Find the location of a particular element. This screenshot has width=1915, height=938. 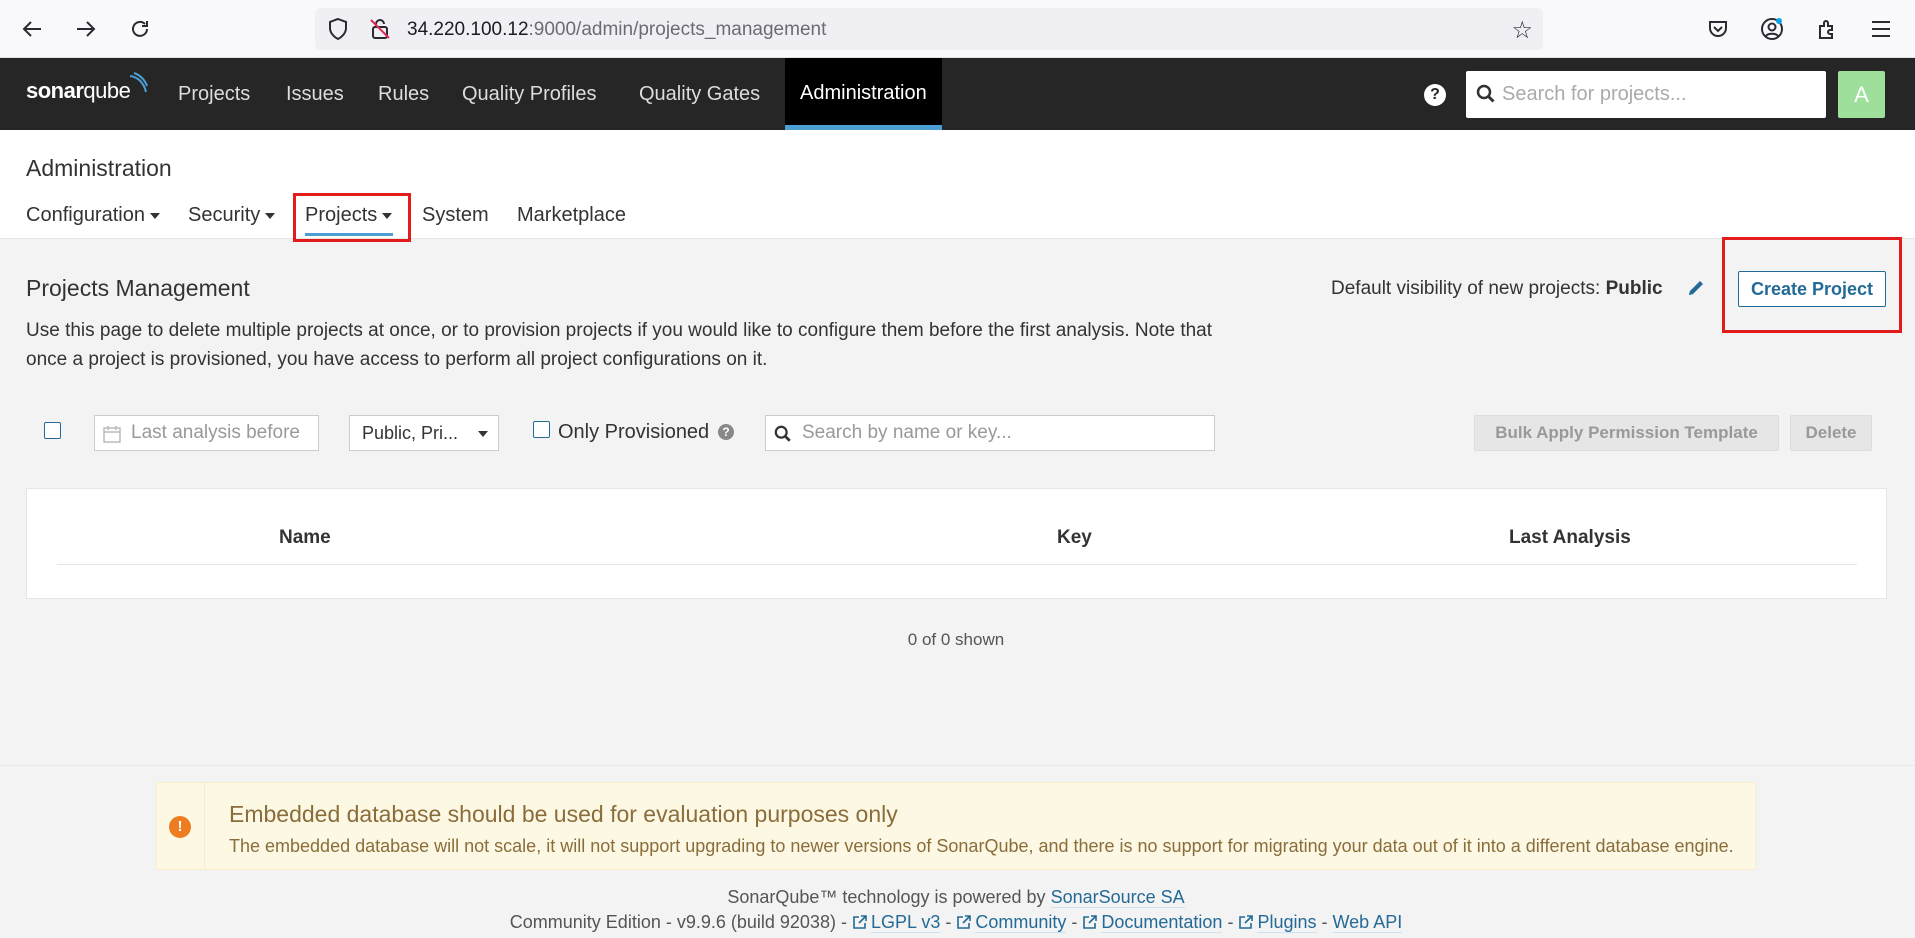

tab-projects-label: Projects is located at coordinates (341, 215).